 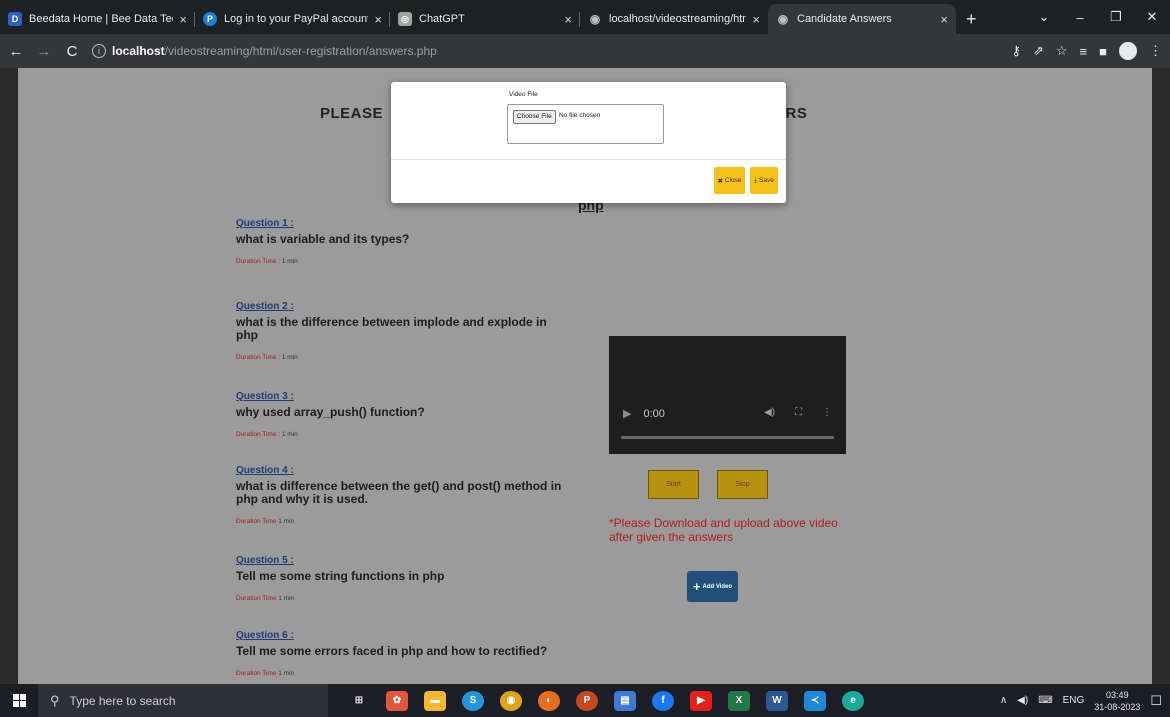 What do you see at coordinates (1152, 17) in the screenshot?
I see `close-window-button: ✕` at bounding box center [1152, 17].